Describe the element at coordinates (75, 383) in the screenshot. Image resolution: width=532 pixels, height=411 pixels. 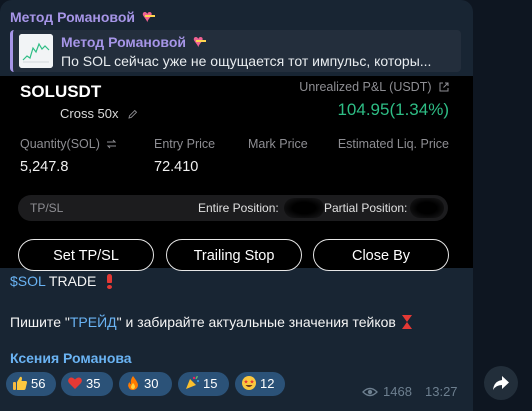
I see `red-heart-icon` at that location.